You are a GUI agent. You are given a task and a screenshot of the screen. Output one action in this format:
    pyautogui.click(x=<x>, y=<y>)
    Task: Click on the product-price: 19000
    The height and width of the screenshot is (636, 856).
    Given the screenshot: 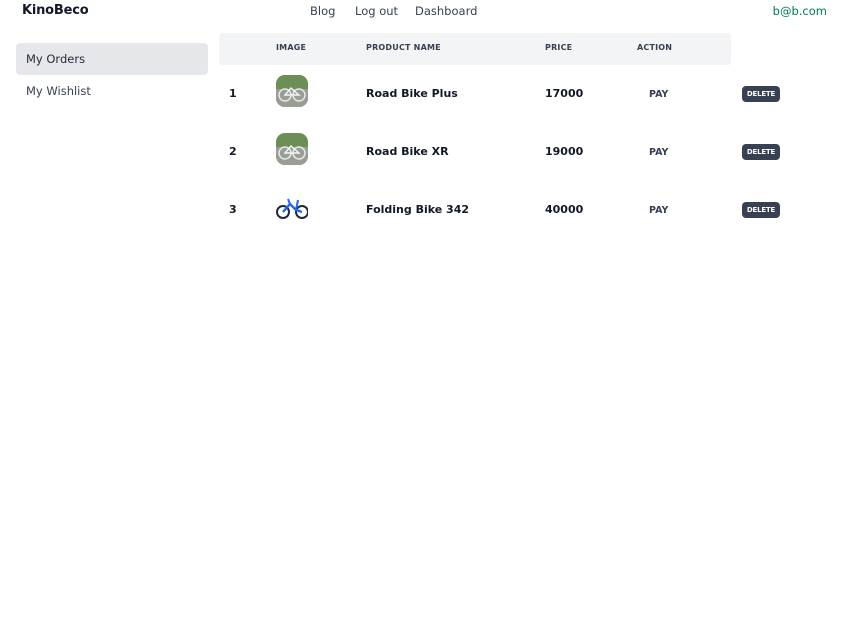 What is the action you would take?
    pyautogui.click(x=564, y=151)
    